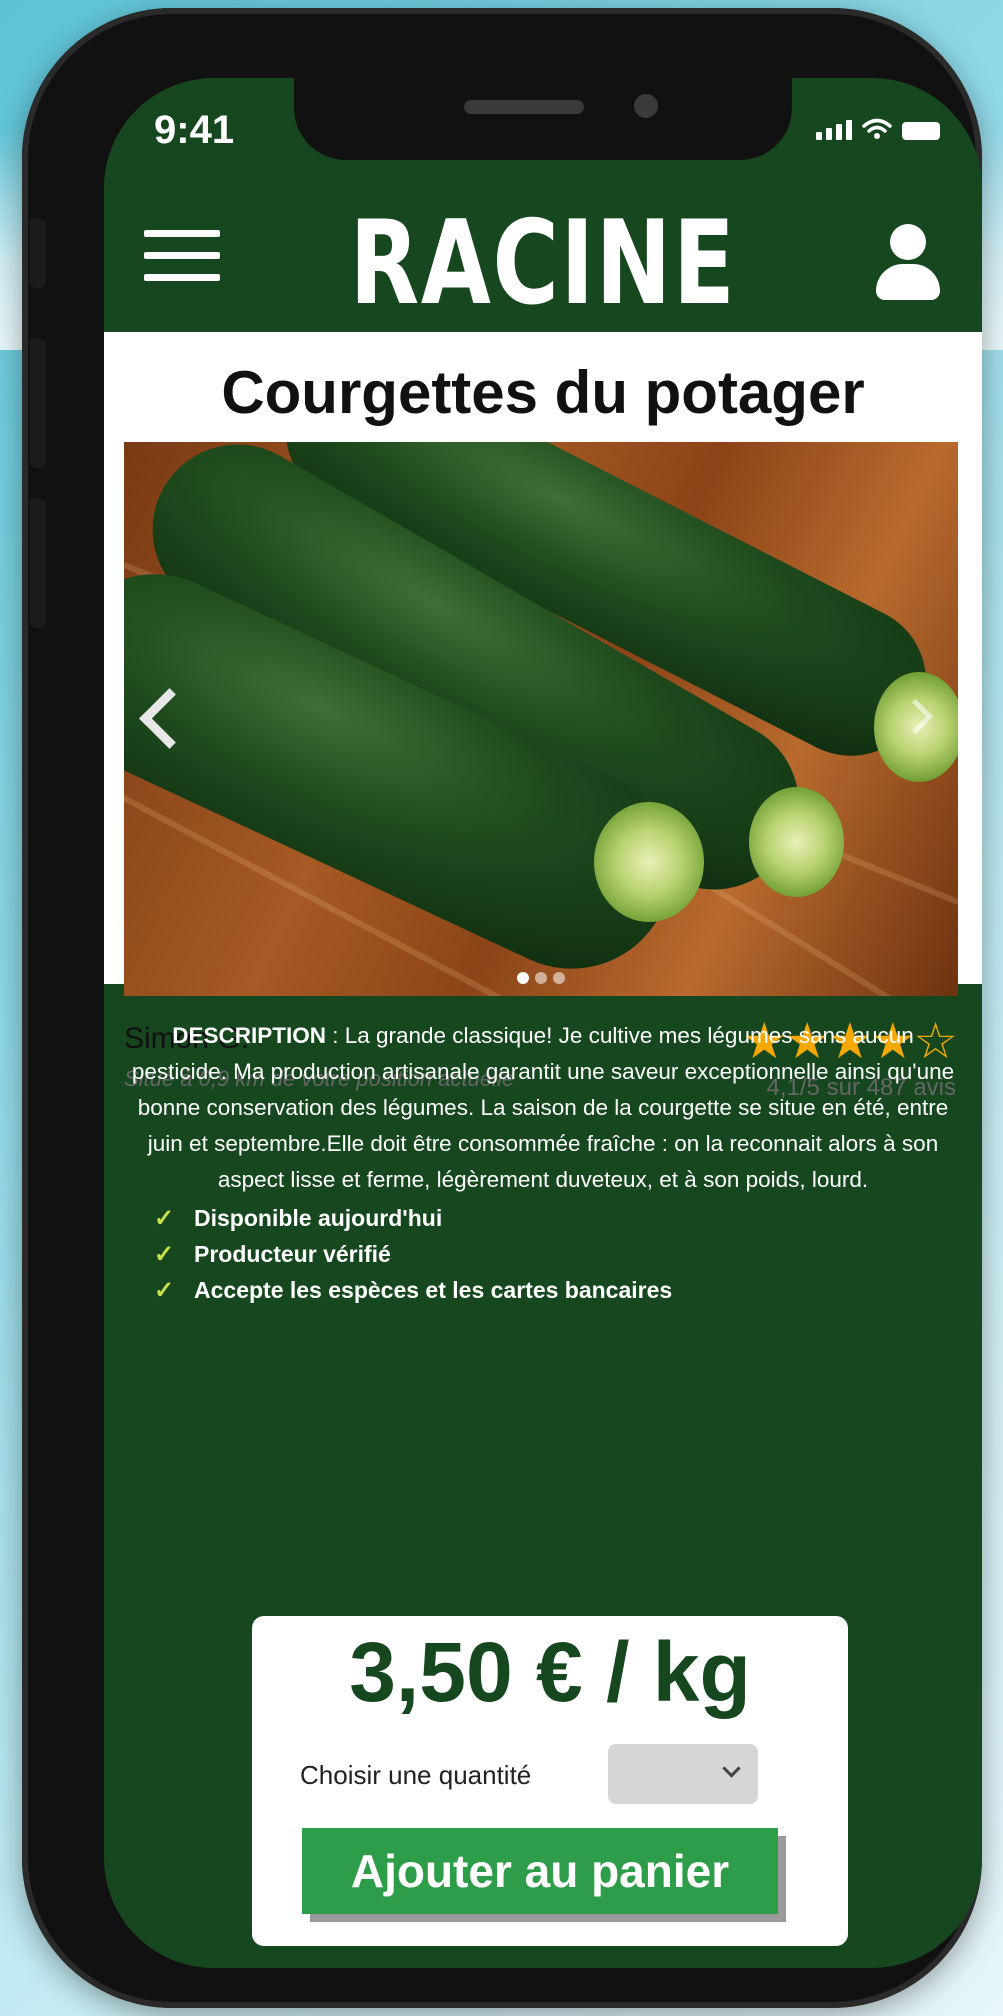 The image size is (1003, 2016). I want to click on product-price: 3,50 € / kg, so click(550, 1672).